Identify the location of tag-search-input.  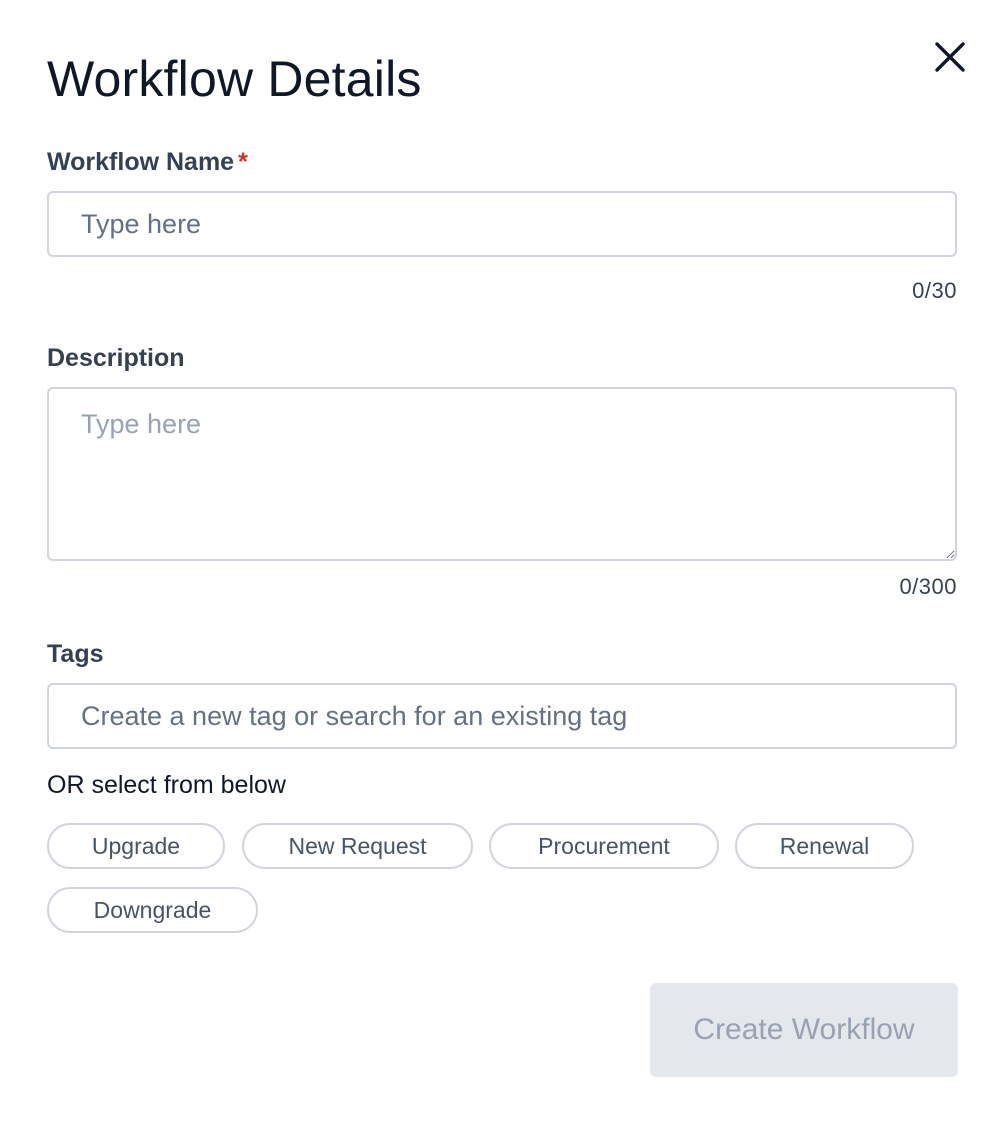
(502, 716).